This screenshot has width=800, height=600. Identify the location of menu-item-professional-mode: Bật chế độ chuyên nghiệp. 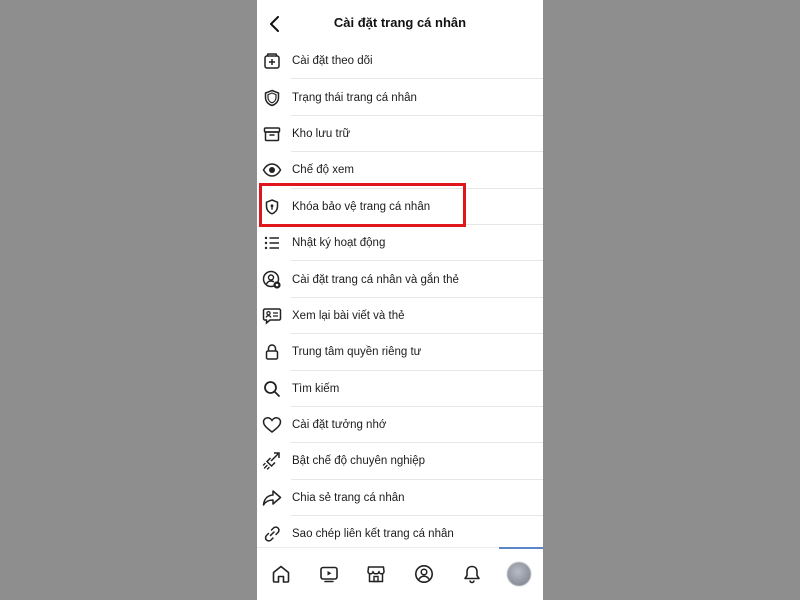
(400, 462).